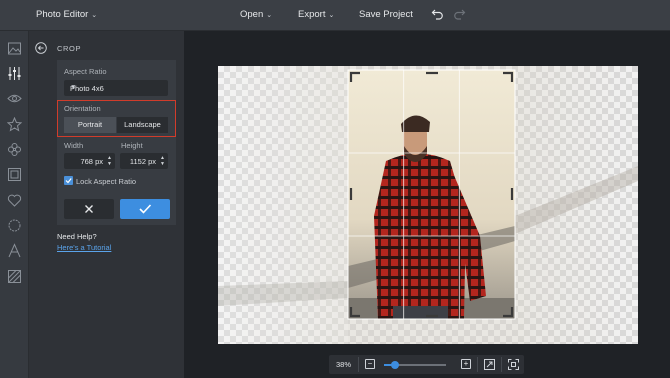 This screenshot has height=378, width=670. I want to click on save-project-label: Save Project, so click(386, 14).